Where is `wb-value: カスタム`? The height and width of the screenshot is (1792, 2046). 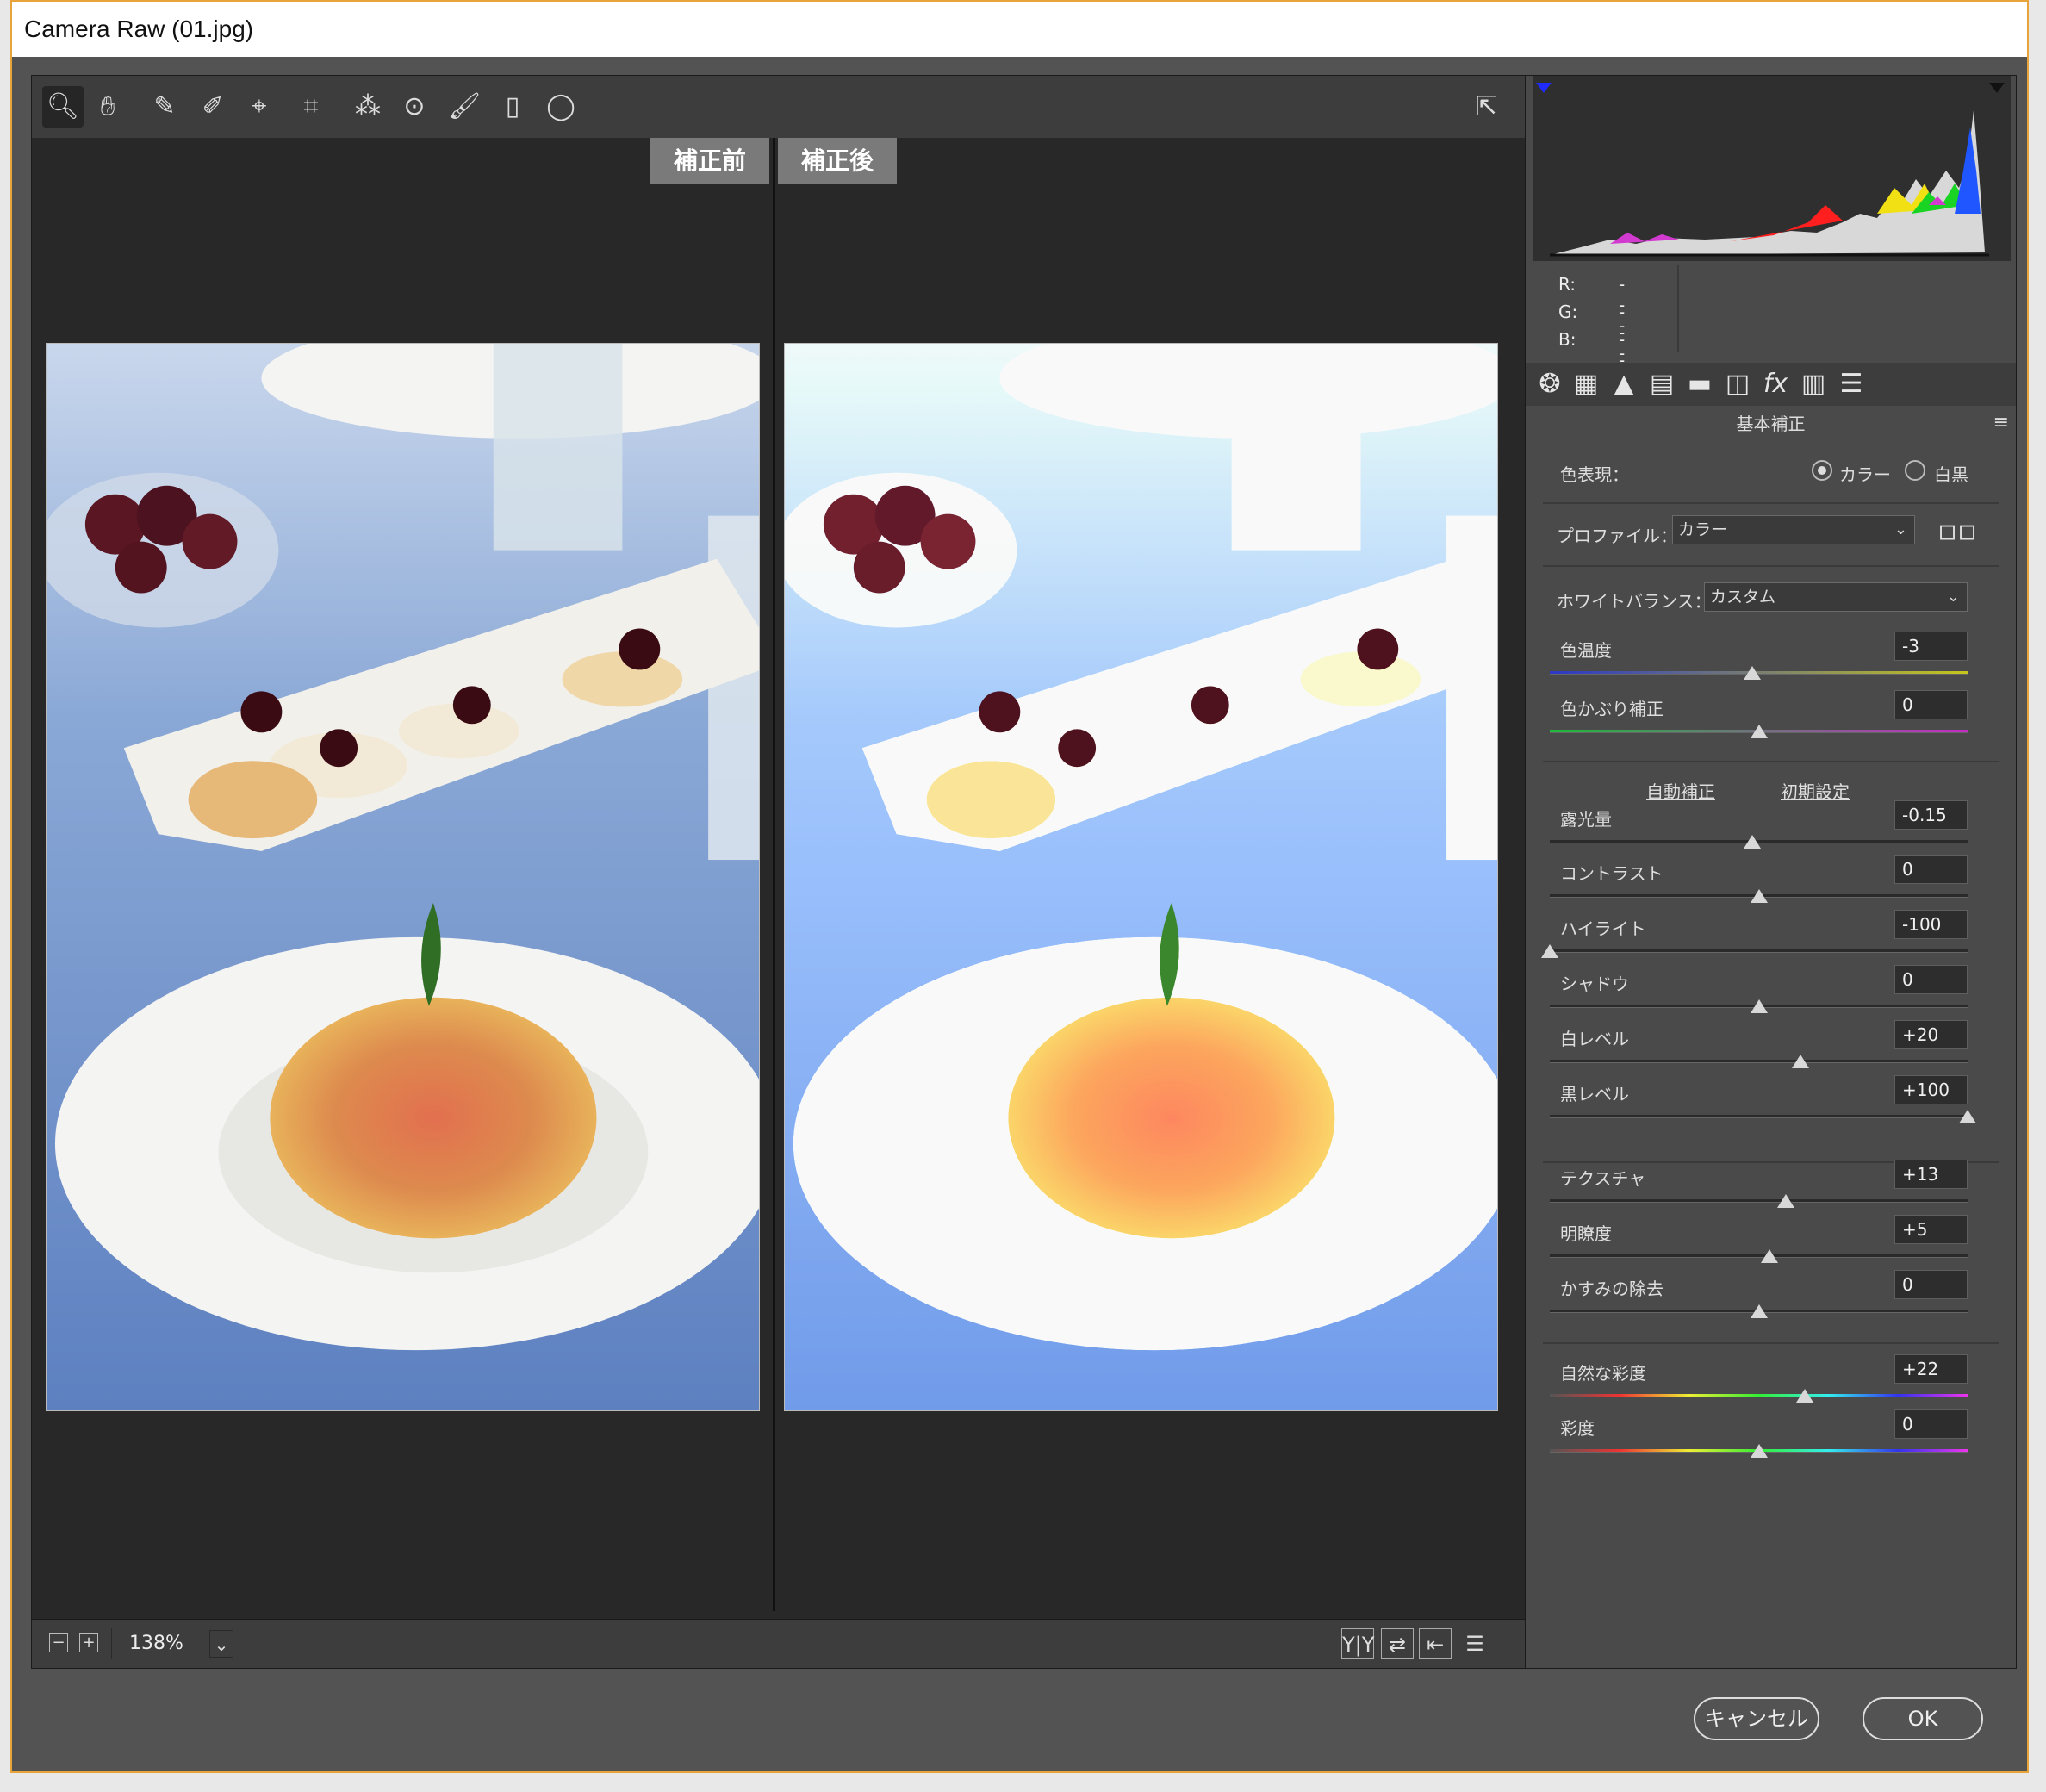
wb-value: カスタム is located at coordinates (1743, 598).